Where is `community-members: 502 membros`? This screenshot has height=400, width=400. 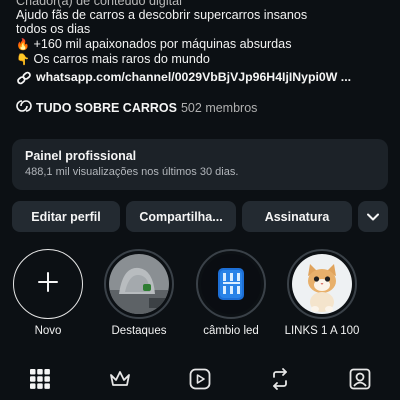 community-members: 502 membros is located at coordinates (219, 107).